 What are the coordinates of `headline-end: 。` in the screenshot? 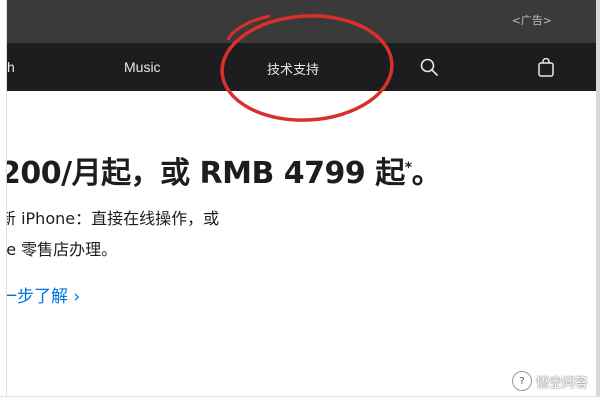 It's located at (426, 173).